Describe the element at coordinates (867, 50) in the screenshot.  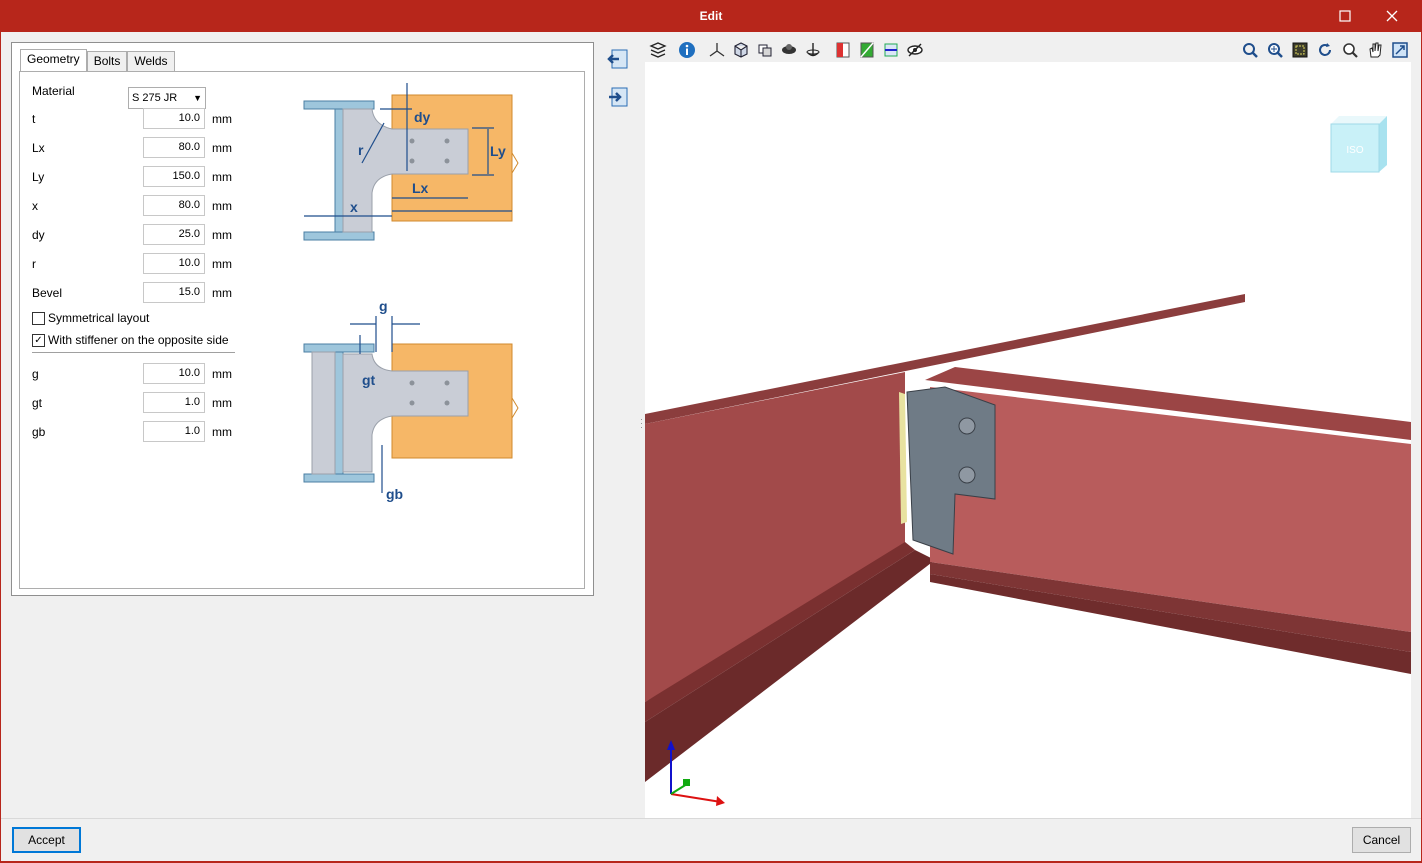
I see `section-icon` at that location.